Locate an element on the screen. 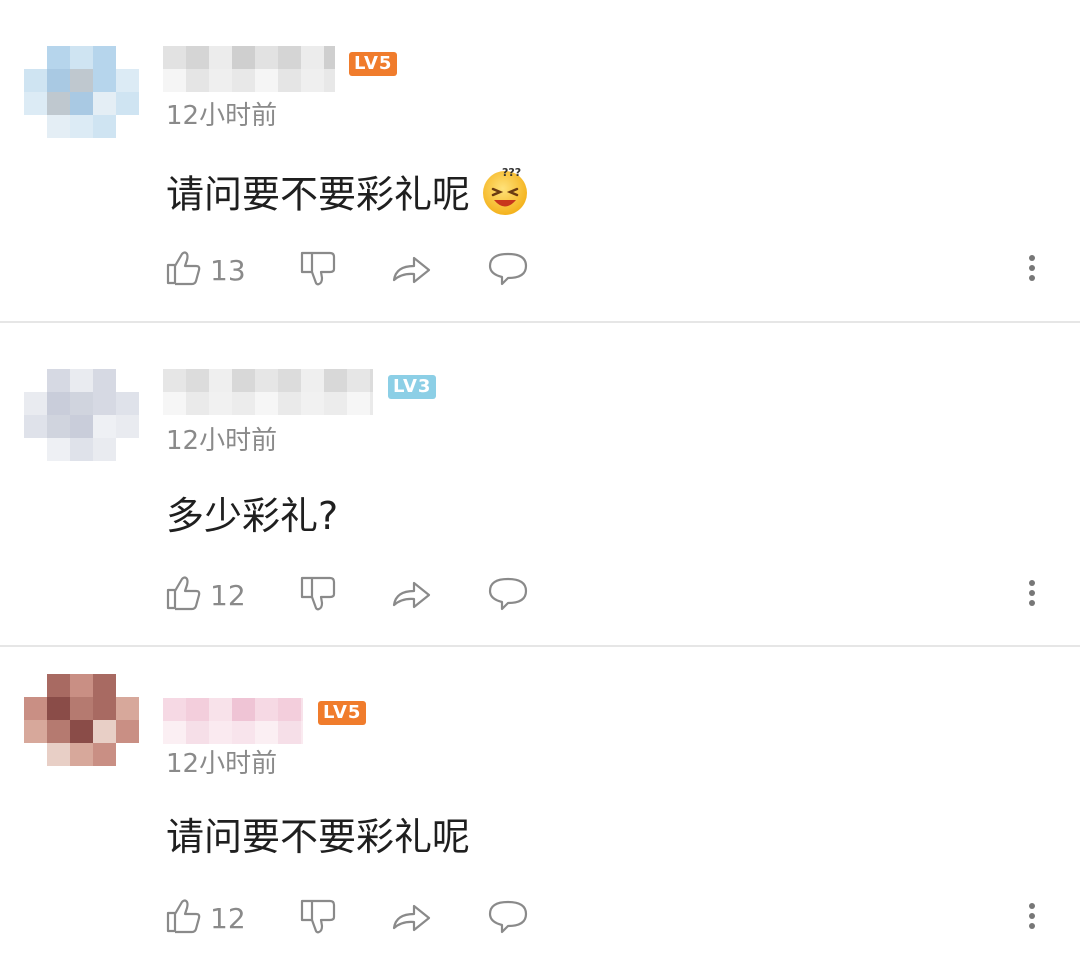 Image resolution: width=1080 pixels, height=969 pixels. comment-text: 多少彩礼? is located at coordinates (252, 516).